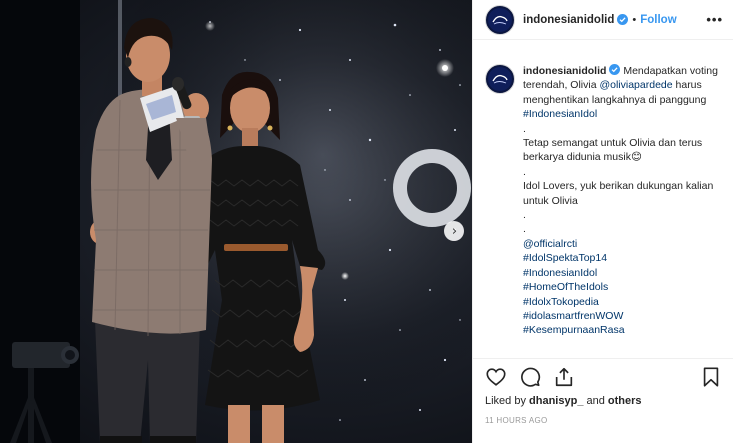 The height and width of the screenshot is (443, 733). Describe the element at coordinates (564, 377) in the screenshot. I see `share-icon` at that location.